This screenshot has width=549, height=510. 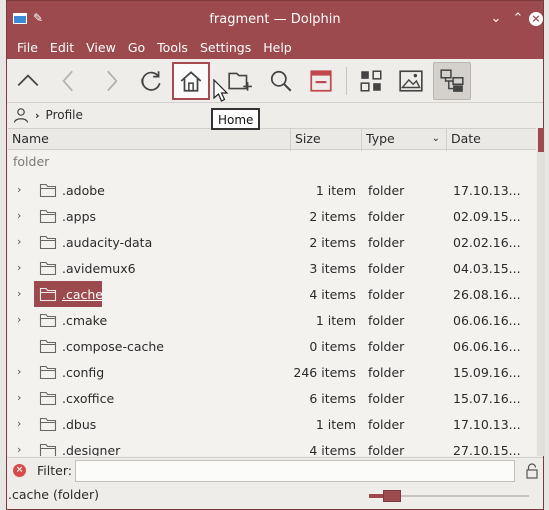 What do you see at coordinates (19, 470) in the screenshot?
I see `close-filter-icon: ×` at bounding box center [19, 470].